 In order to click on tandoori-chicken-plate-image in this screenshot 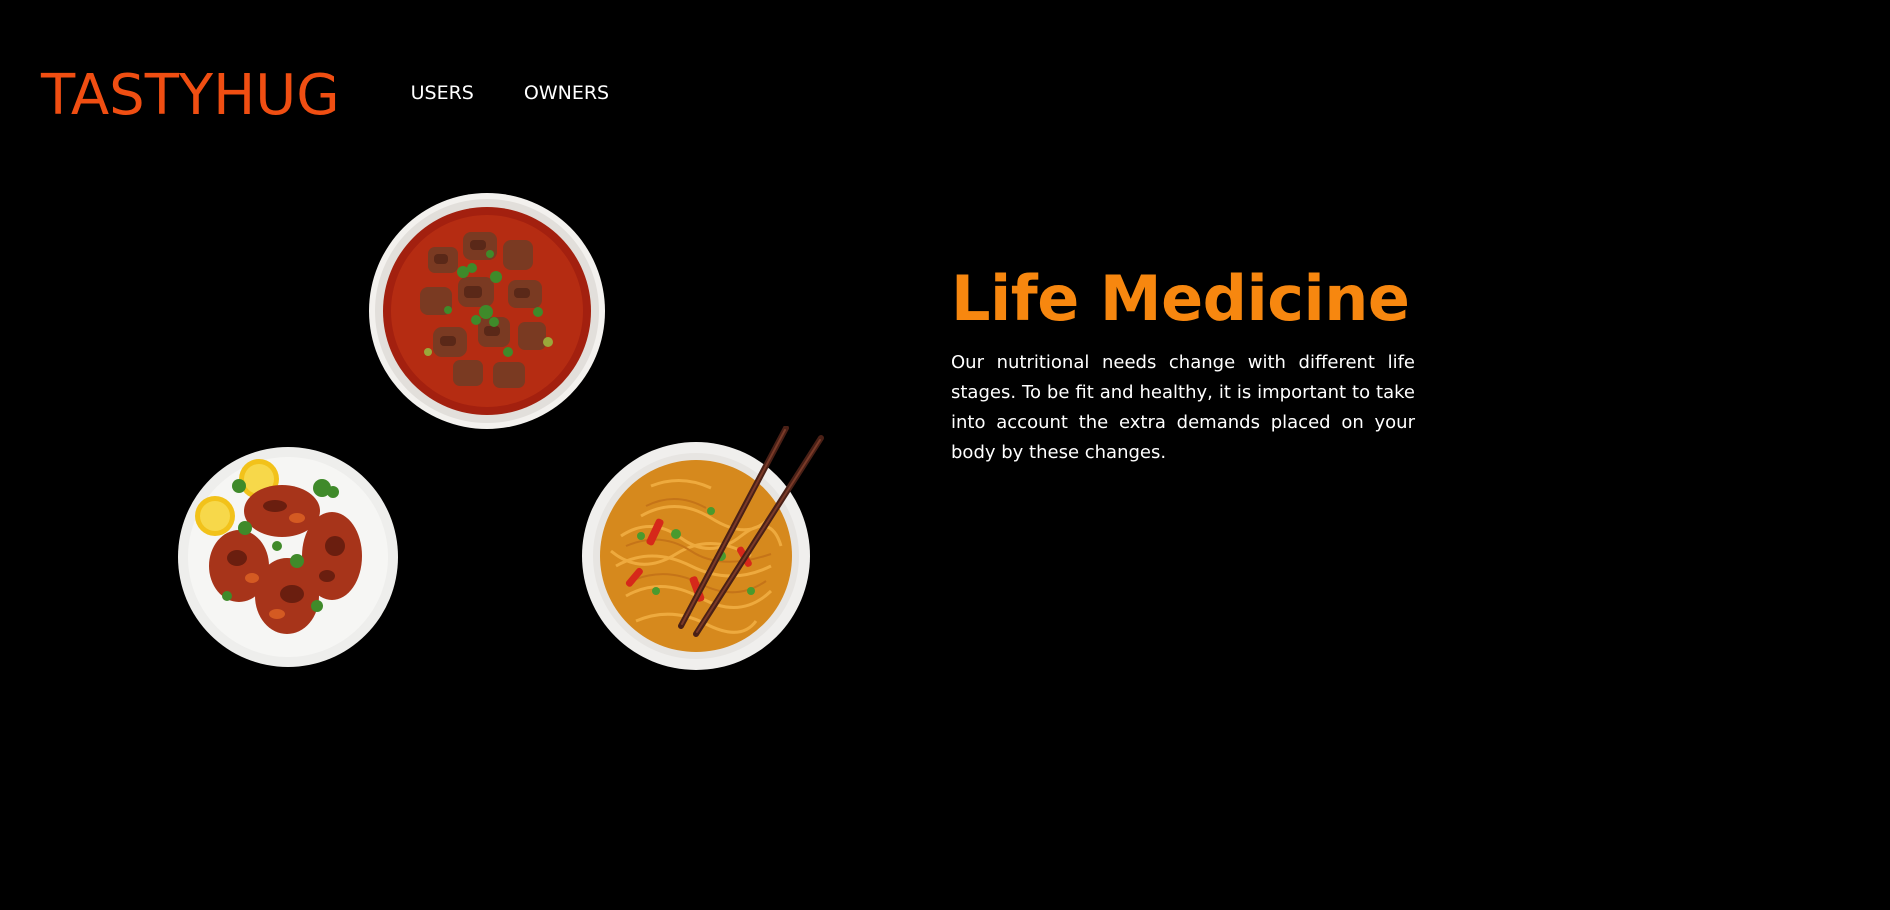, I will do `click(288, 557)`.